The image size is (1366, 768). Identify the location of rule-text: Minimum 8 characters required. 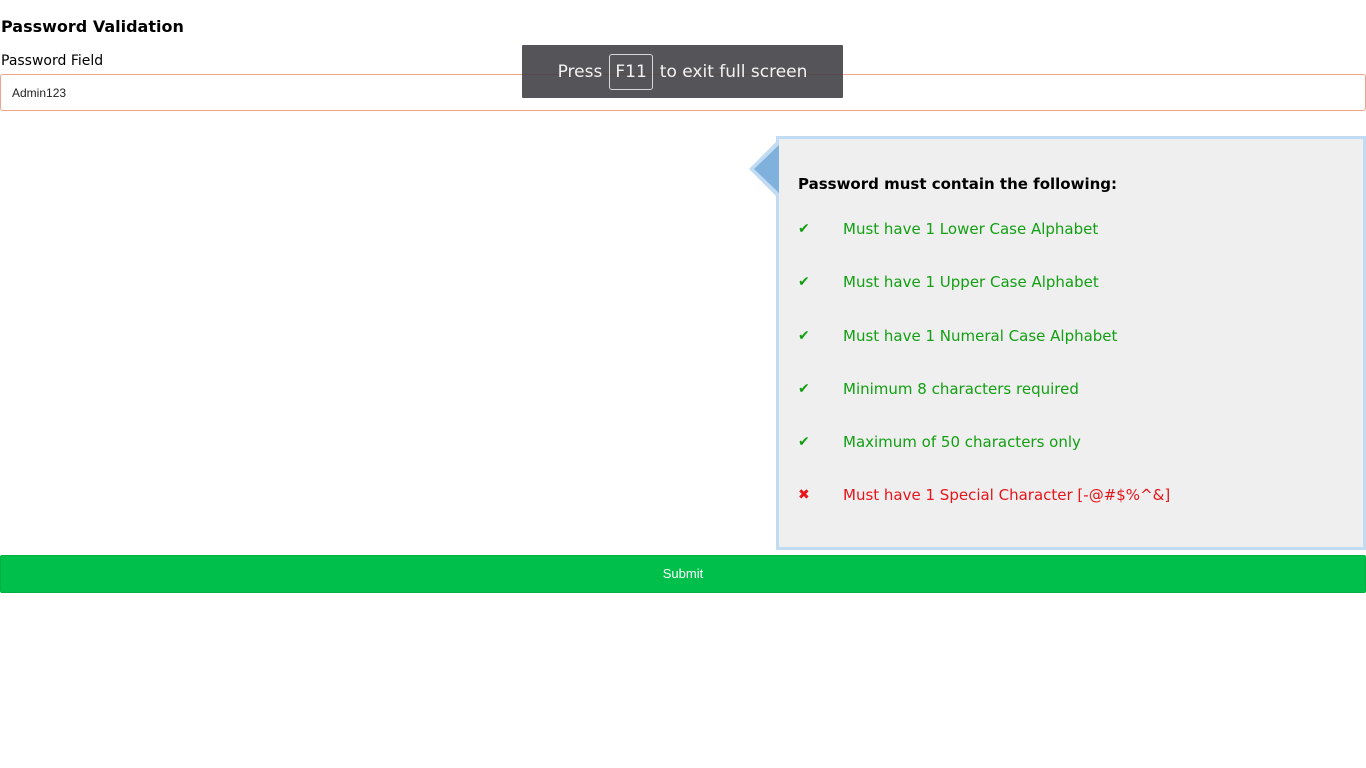
(961, 389).